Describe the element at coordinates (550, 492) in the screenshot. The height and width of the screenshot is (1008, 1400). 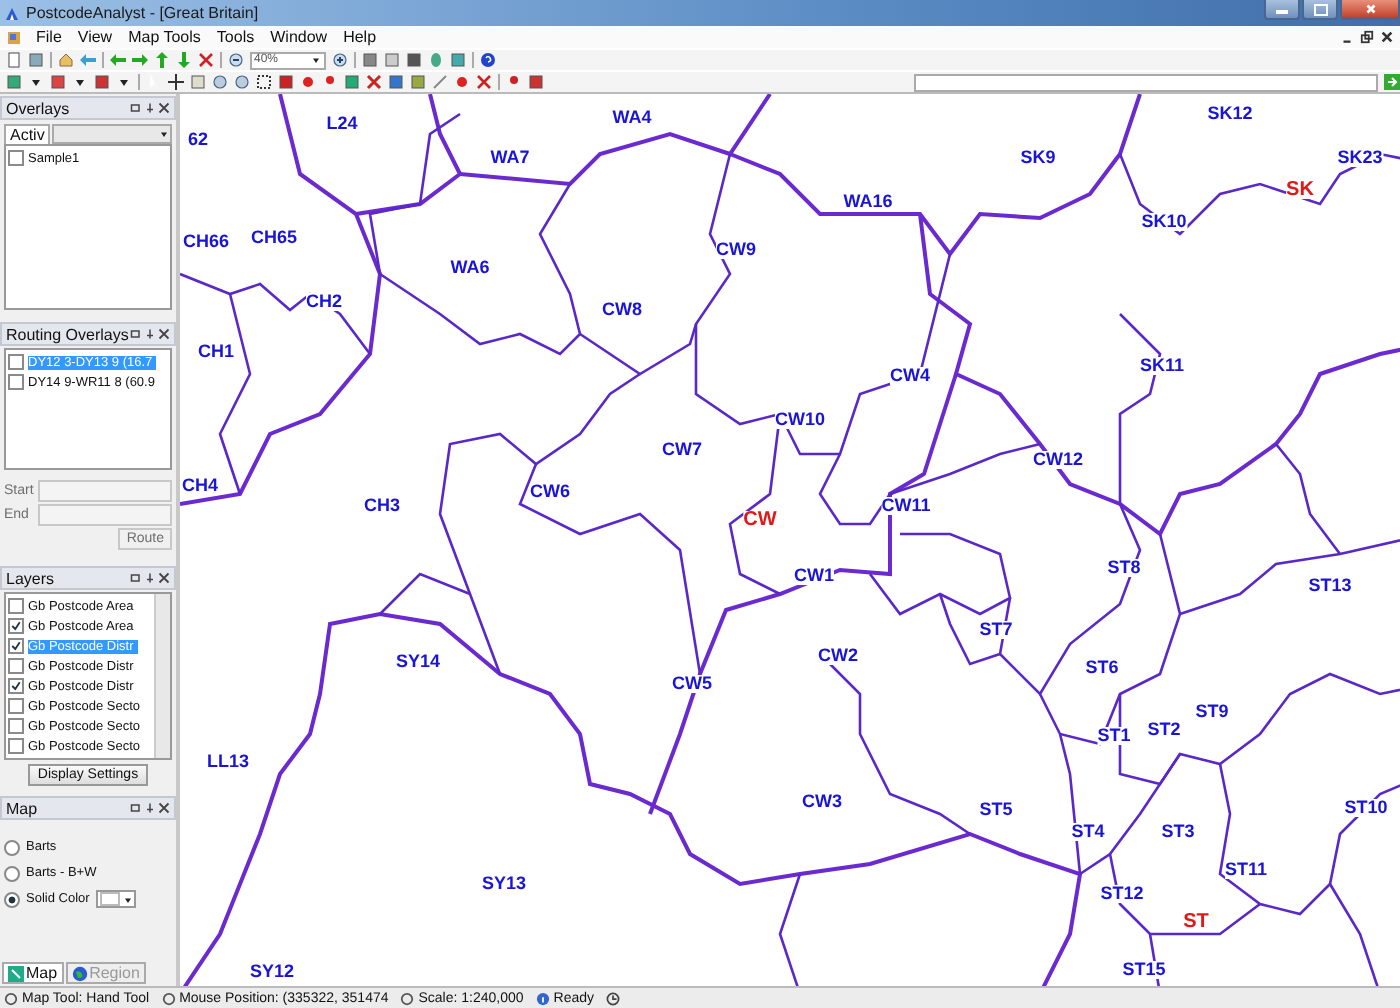
I see `district-label: CW6` at that location.